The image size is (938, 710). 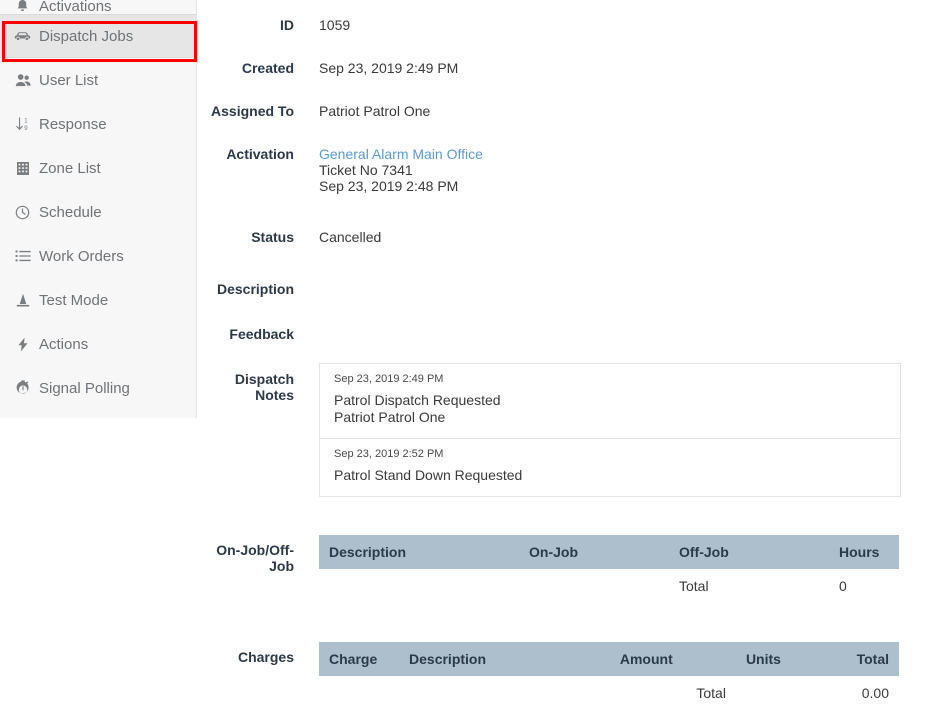 I want to click on sidebar-item-zone-list: Zone List, so click(x=98, y=168).